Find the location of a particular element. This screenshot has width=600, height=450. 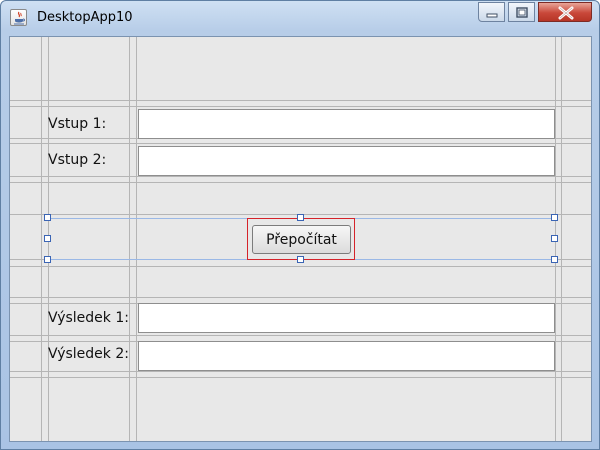

resize-handle-sw is located at coordinates (47, 259).